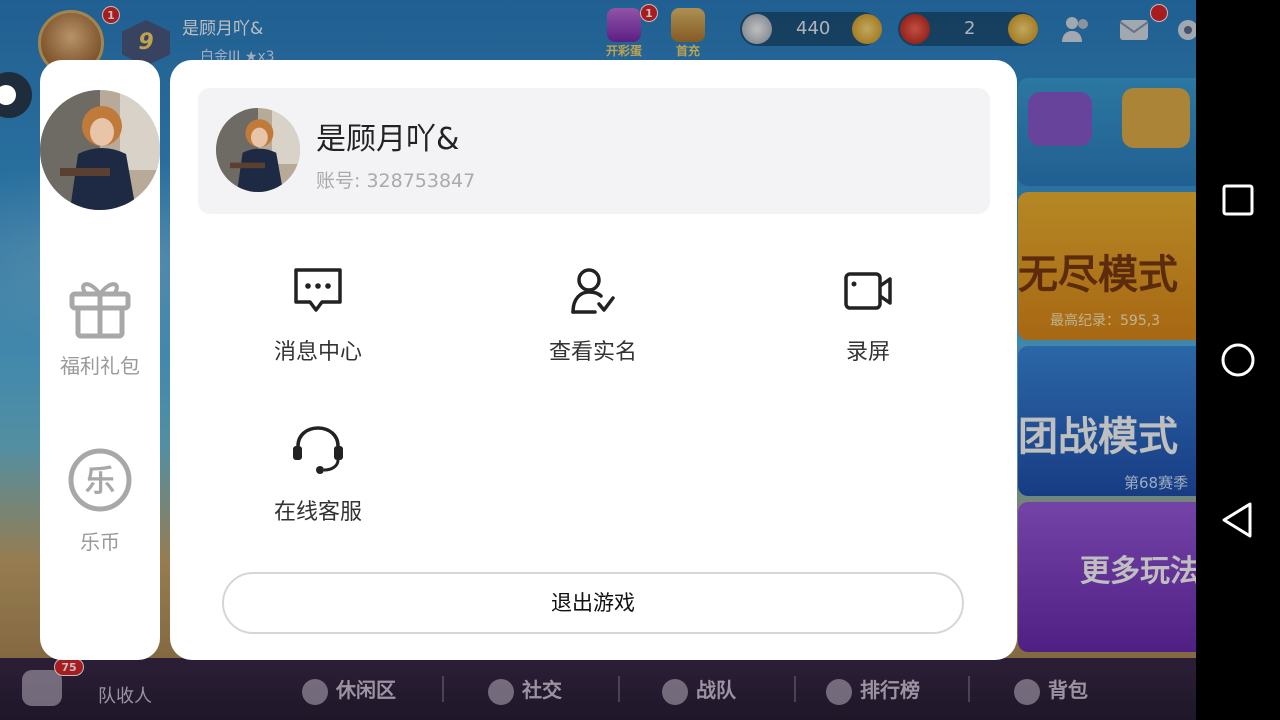  Describe the element at coordinates (100, 366) in the screenshot. I see `welfare-gift-label: 福利礼包` at that location.